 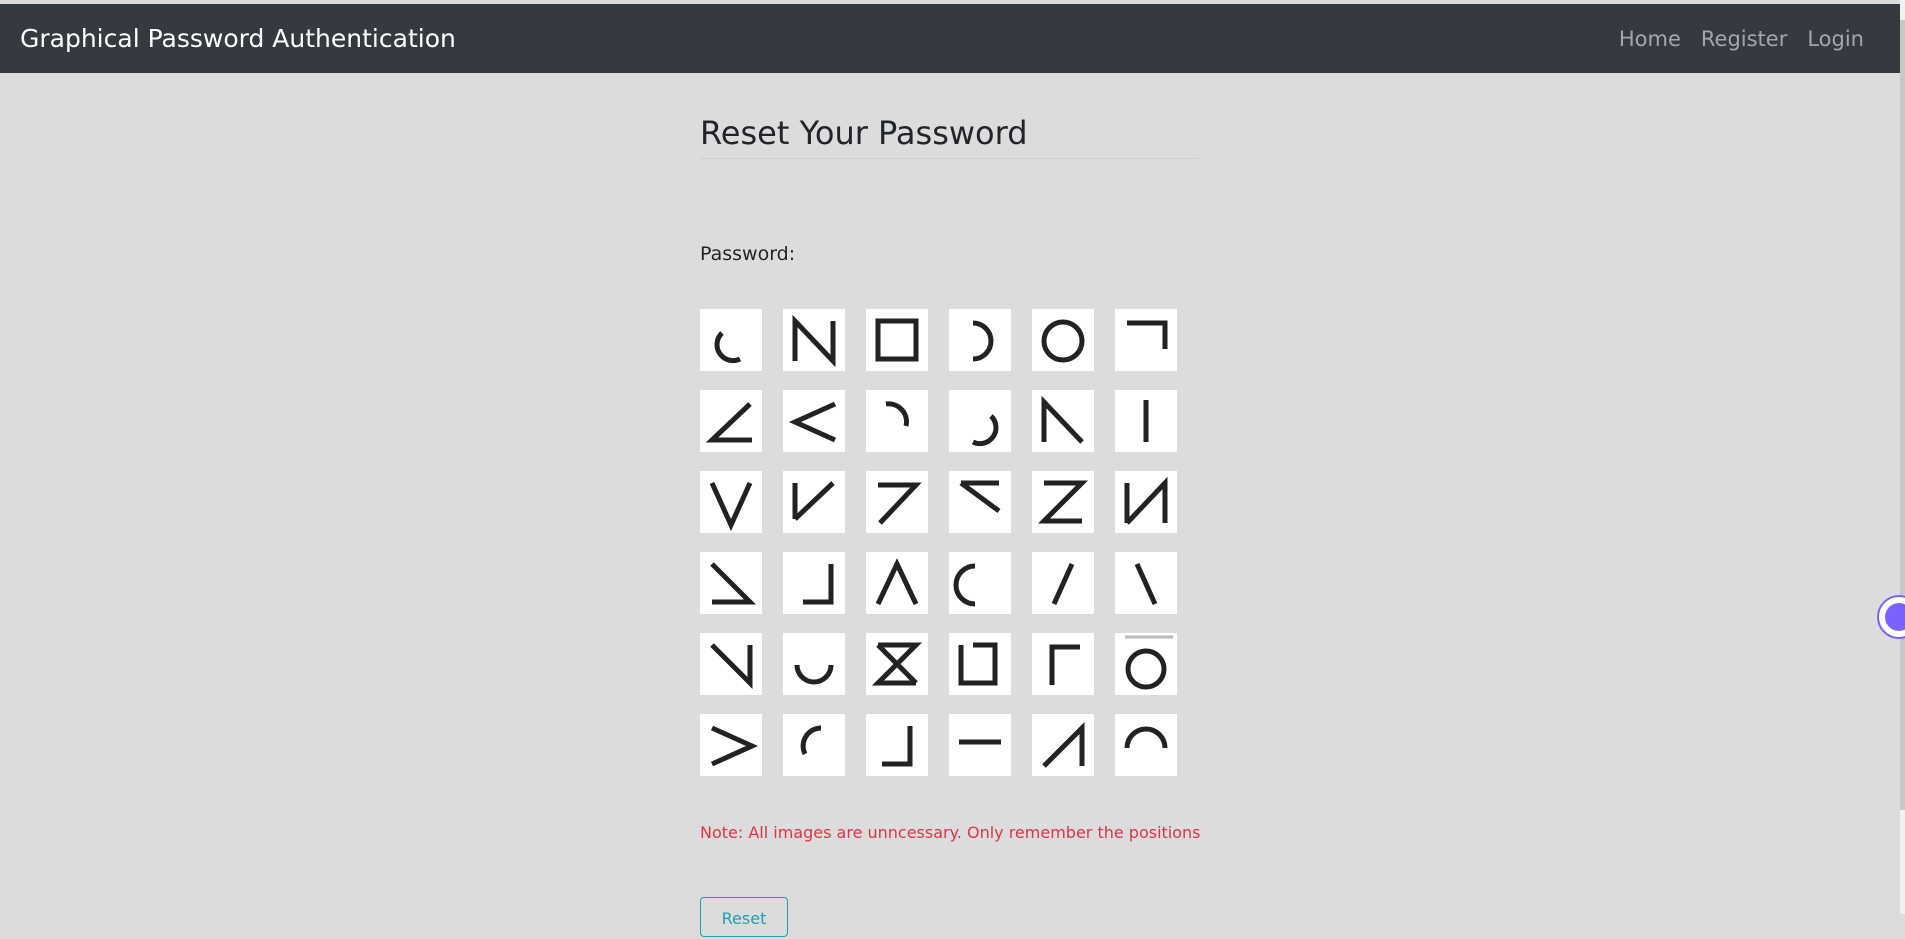 What do you see at coordinates (949, 158) in the screenshot?
I see `title-divider` at bounding box center [949, 158].